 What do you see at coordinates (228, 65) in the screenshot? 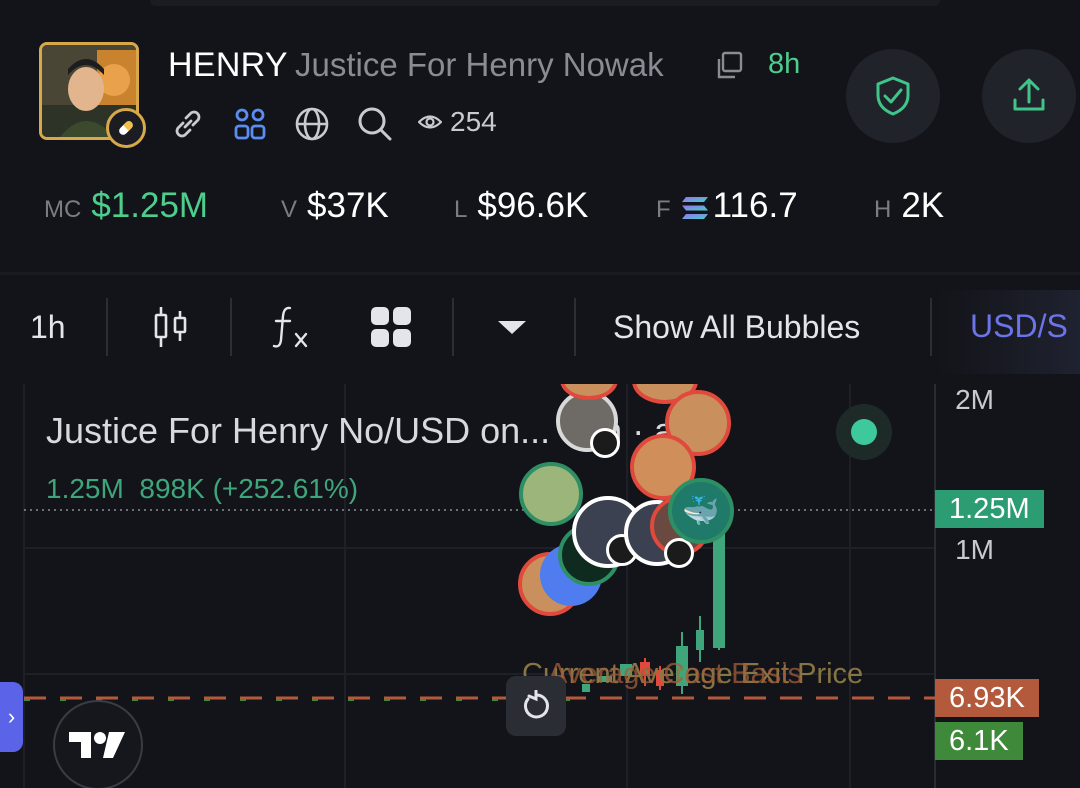
I see `token-ticker: HENRY` at bounding box center [228, 65].